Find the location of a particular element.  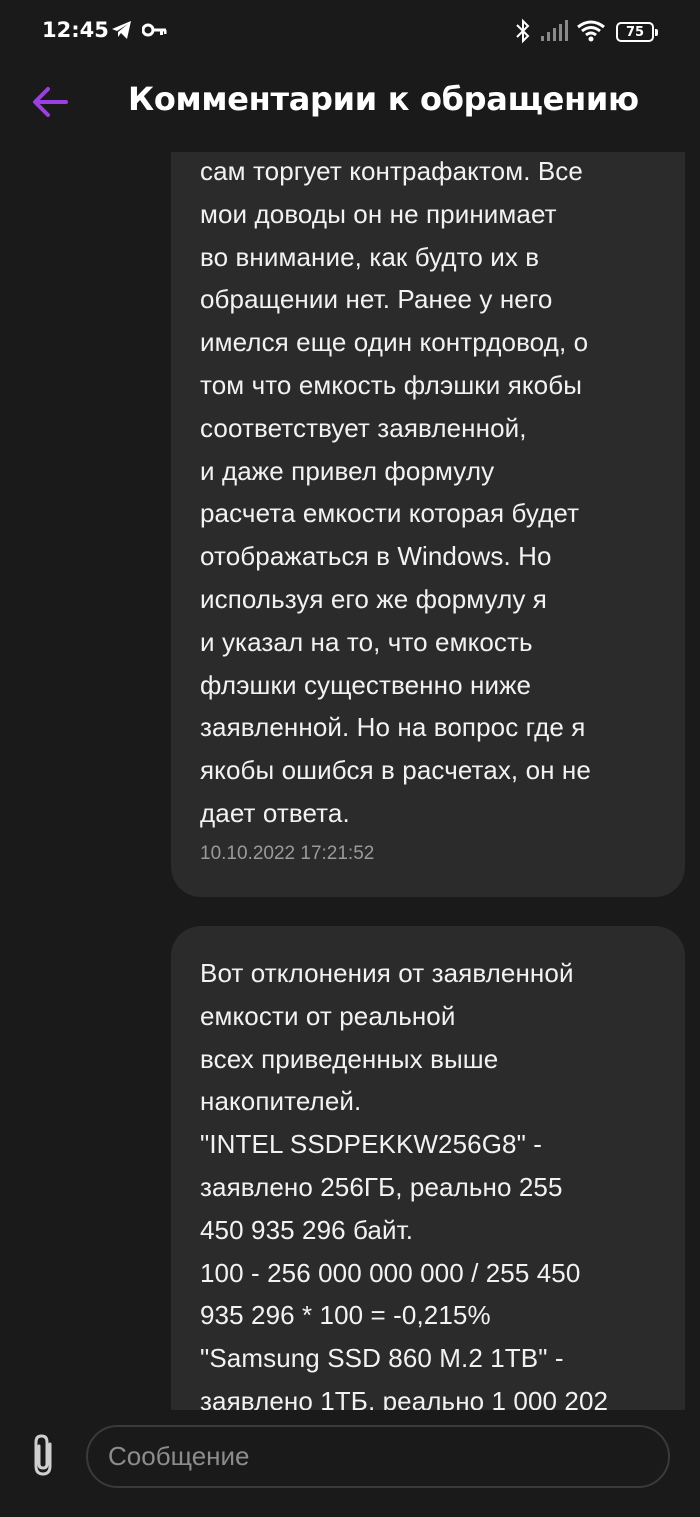

battery-icon: 75 is located at coordinates (637, 32).